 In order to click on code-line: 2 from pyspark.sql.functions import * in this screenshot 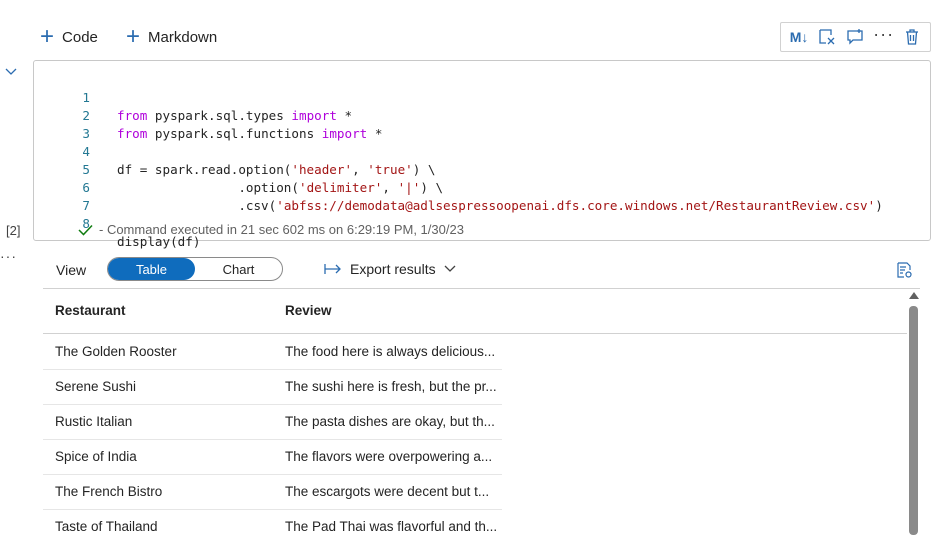, I will do `click(208, 115)`.